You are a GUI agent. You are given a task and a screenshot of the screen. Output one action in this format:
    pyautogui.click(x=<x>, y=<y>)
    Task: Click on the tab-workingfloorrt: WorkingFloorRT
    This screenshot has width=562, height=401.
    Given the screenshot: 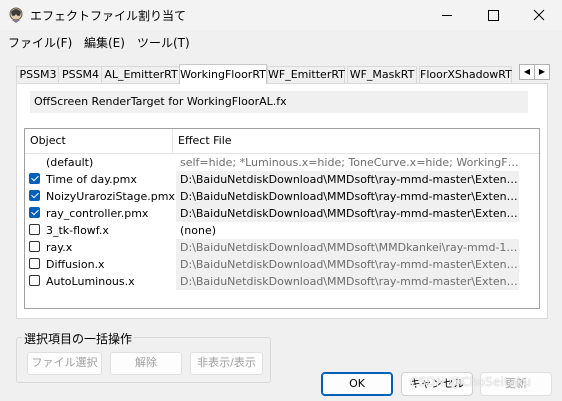 What is the action you would take?
    pyautogui.click(x=223, y=74)
    